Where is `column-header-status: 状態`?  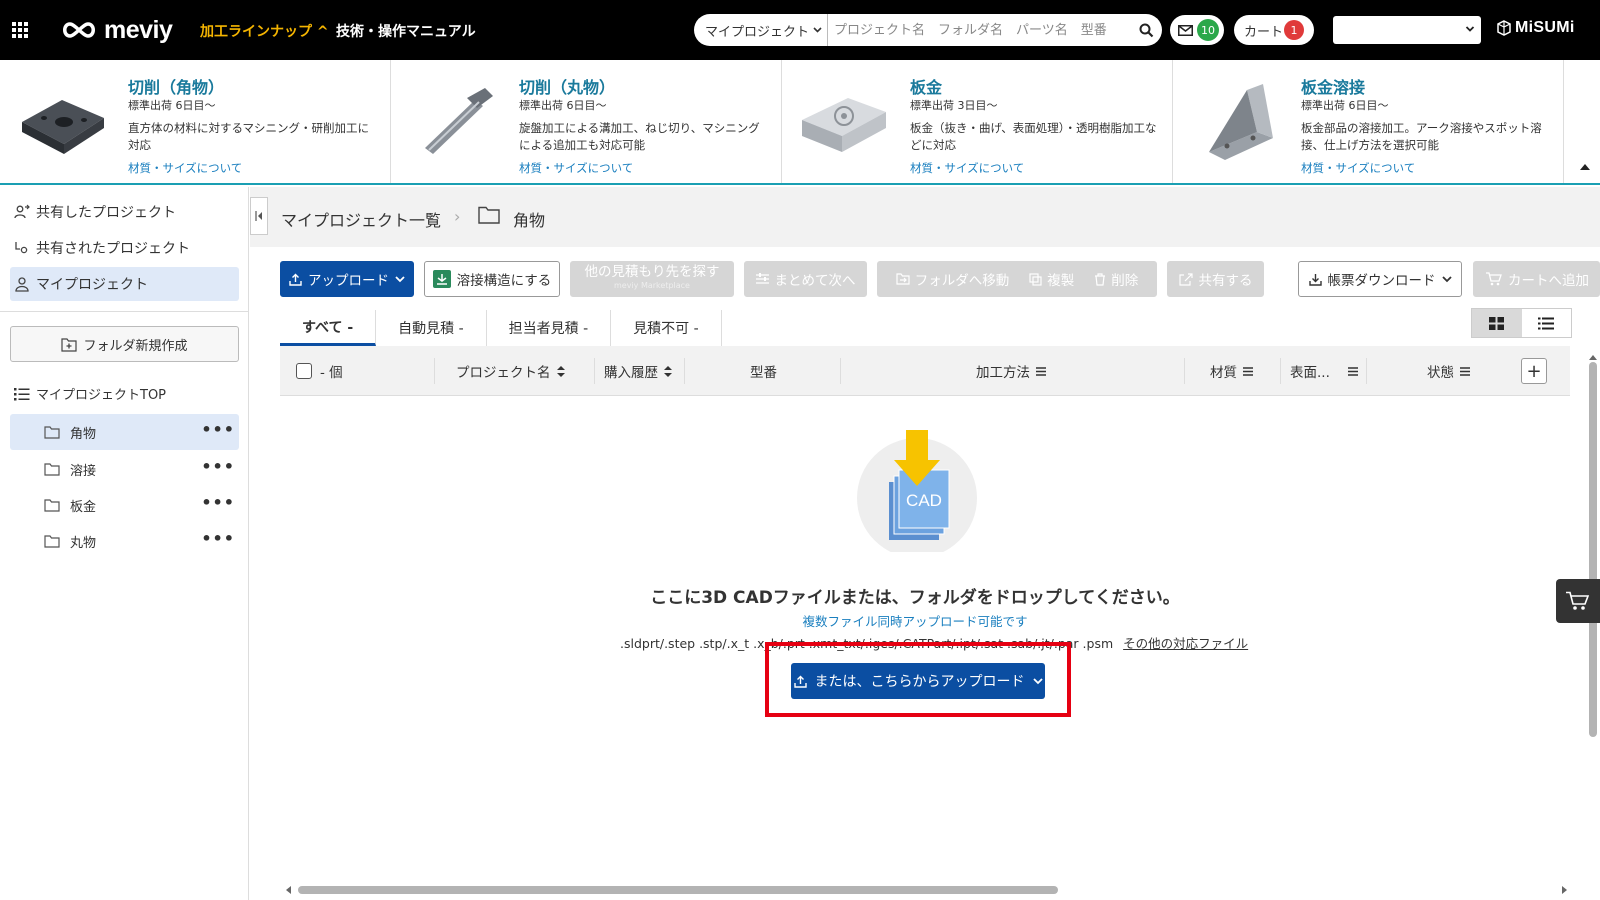 column-header-status: 状態 is located at coordinates (1448, 371).